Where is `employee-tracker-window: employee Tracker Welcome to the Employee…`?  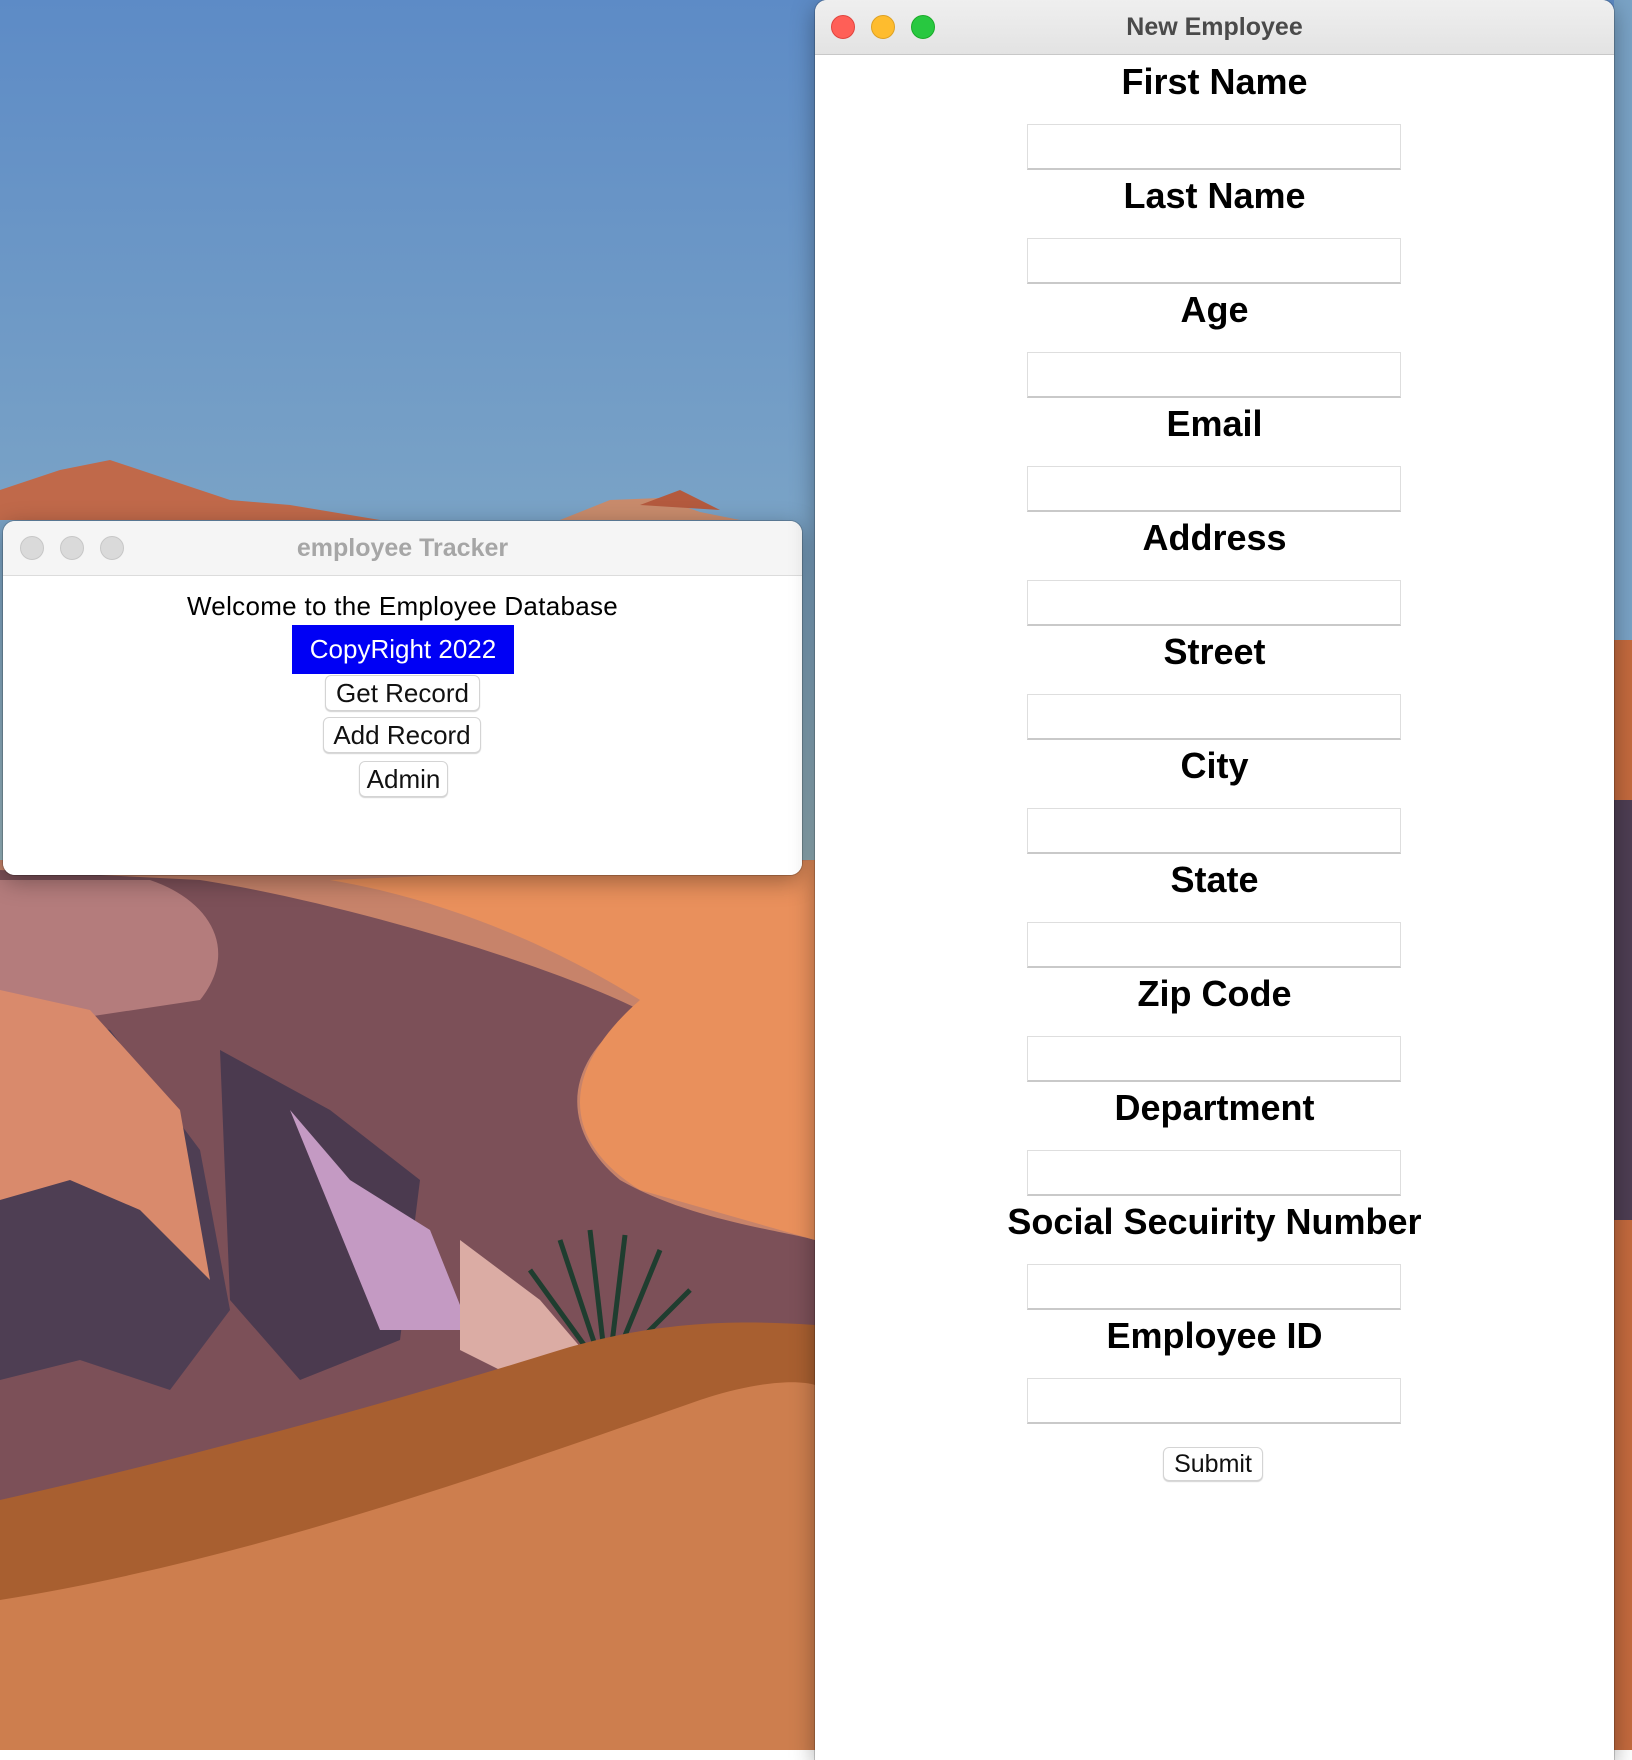
employee-tracker-window: employee Tracker Welcome to the Employee… is located at coordinates (402, 698).